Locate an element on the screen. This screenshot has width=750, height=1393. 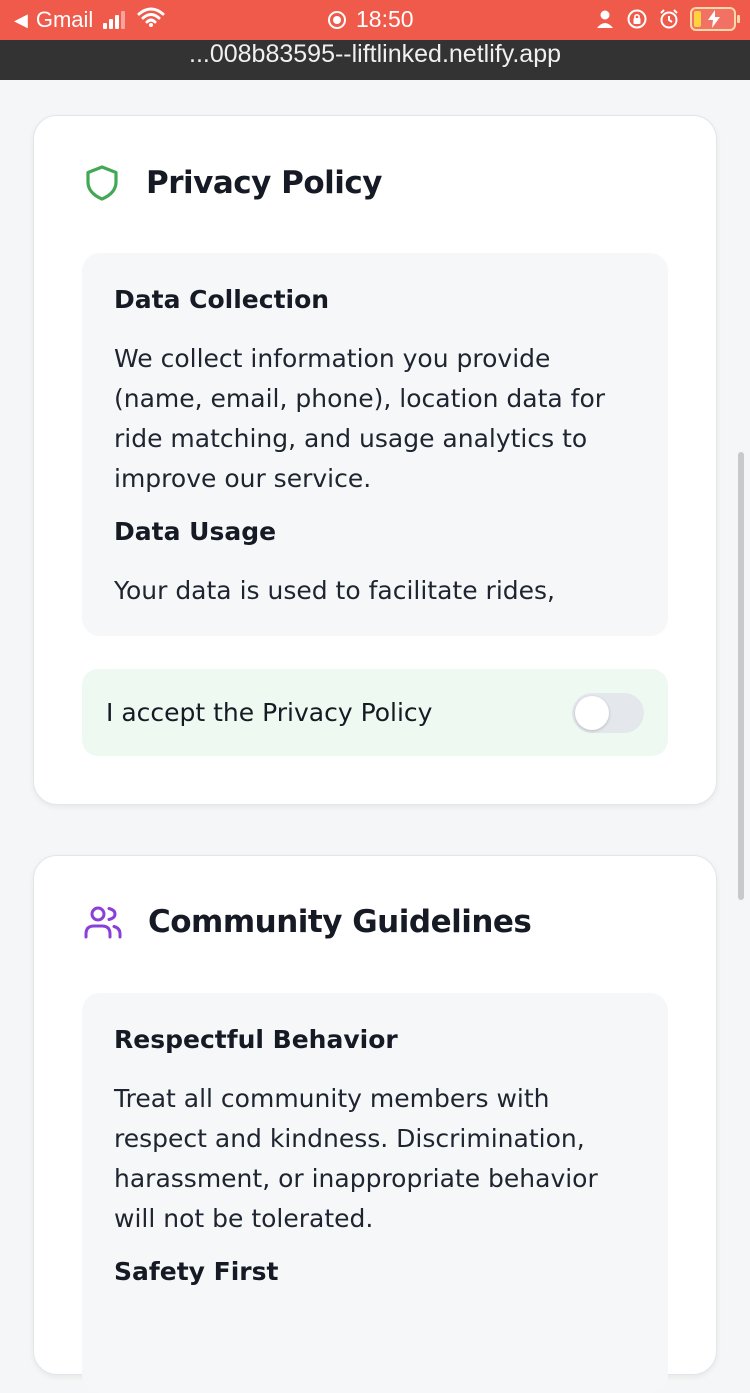
privacy-card-title: Privacy Policy is located at coordinates (264, 183).